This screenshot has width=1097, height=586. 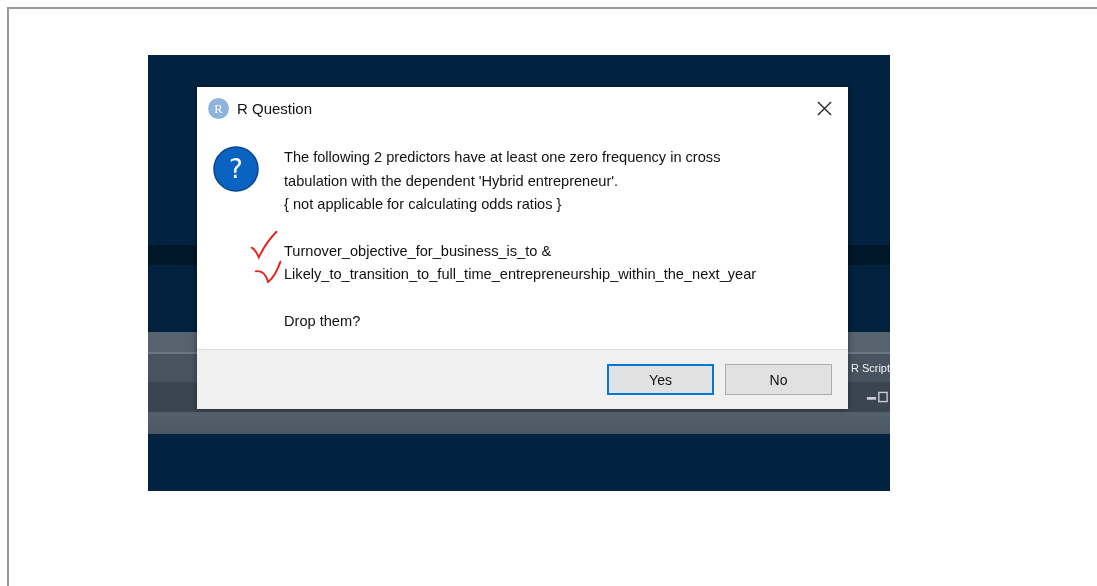 I want to click on dialog-button: Yes, so click(x=660, y=379).